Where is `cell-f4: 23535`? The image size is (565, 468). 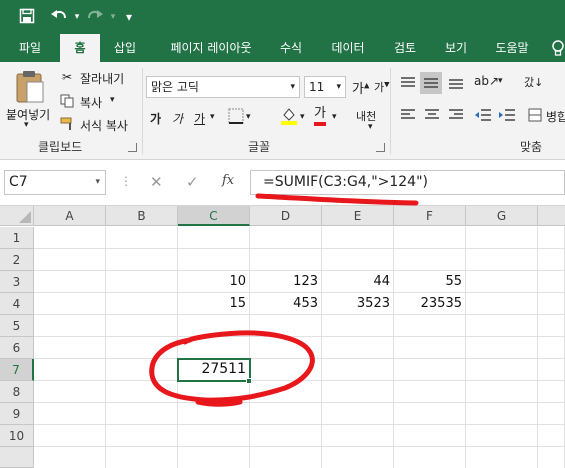
cell-f4: 23535 is located at coordinates (430, 304).